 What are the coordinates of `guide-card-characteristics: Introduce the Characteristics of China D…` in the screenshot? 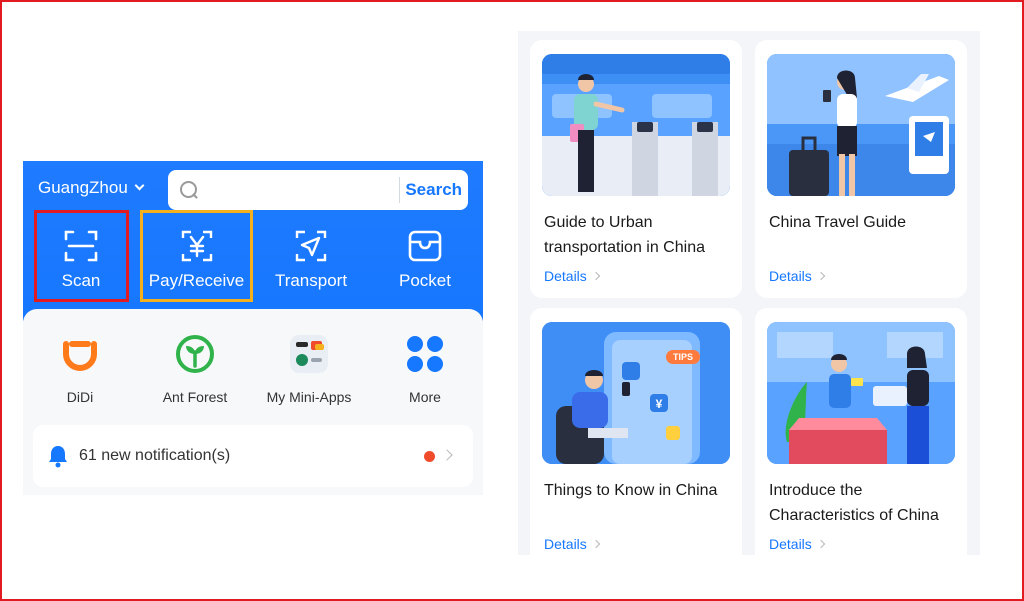 It's located at (861, 437).